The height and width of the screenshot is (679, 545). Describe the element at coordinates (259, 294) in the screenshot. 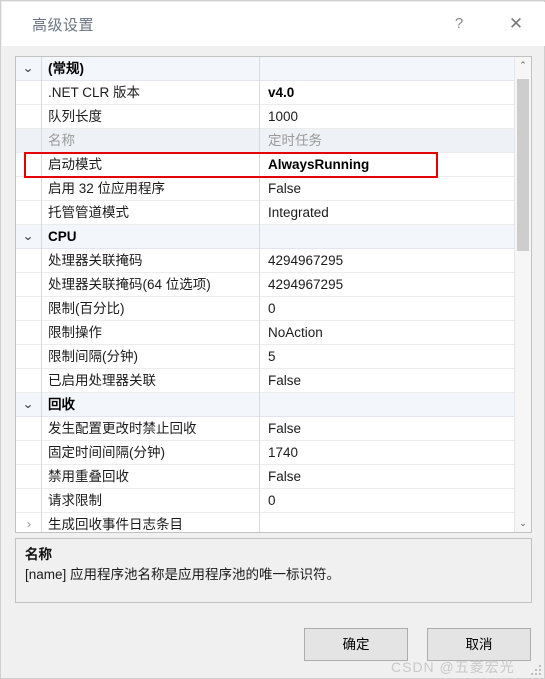

I see `value-column-divider` at that location.